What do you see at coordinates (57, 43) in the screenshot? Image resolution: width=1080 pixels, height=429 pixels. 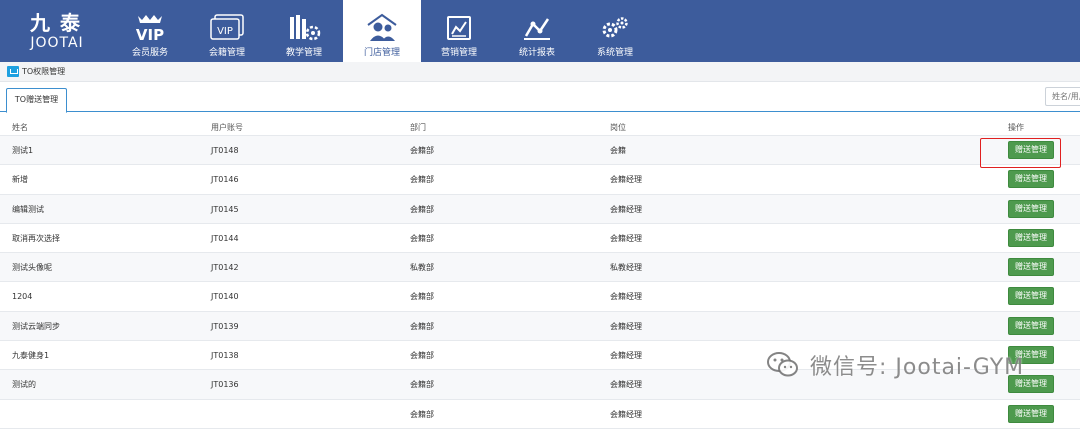 I see `logo-english-text: JOOTAI` at bounding box center [57, 43].